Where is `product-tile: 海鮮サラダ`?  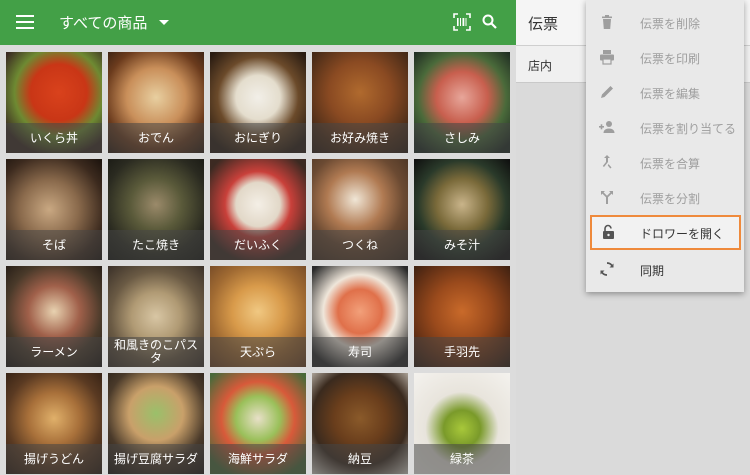
product-tile: 海鮮サラダ is located at coordinates (258, 423).